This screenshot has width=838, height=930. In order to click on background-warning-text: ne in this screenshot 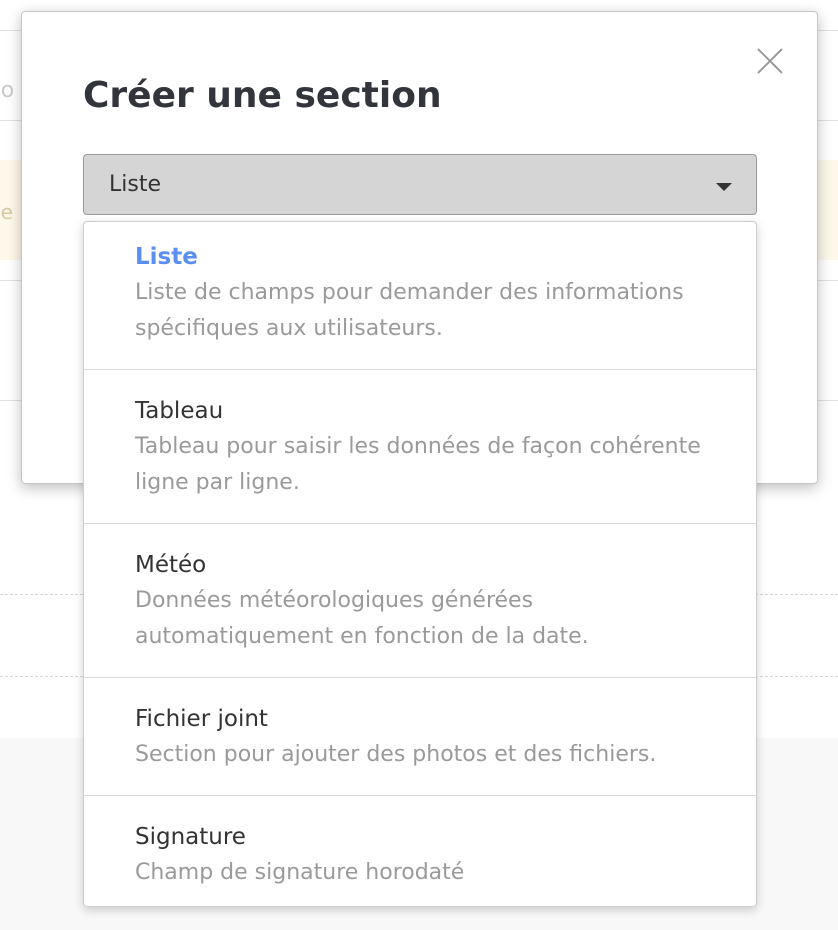, I will do `click(6, 212)`.